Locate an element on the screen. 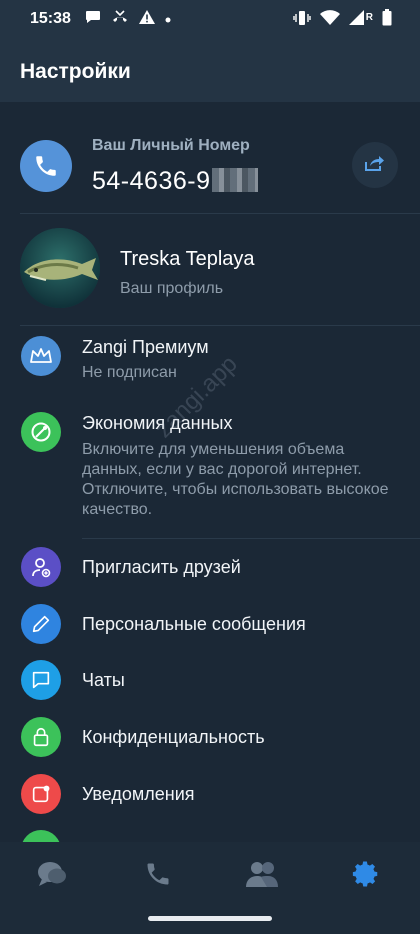  chats-icon is located at coordinates (52, 876).